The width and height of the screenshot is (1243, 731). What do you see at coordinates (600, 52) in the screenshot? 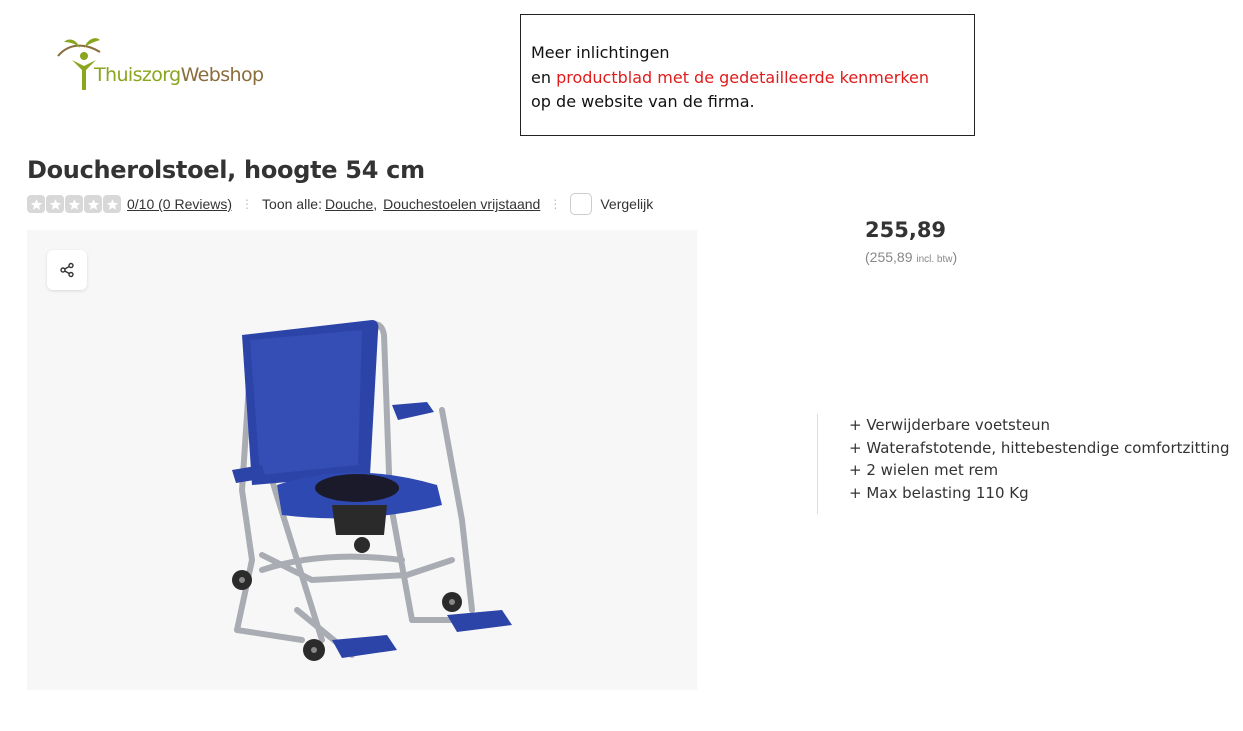
I see `info-line-1: Meer inlichtingen` at bounding box center [600, 52].